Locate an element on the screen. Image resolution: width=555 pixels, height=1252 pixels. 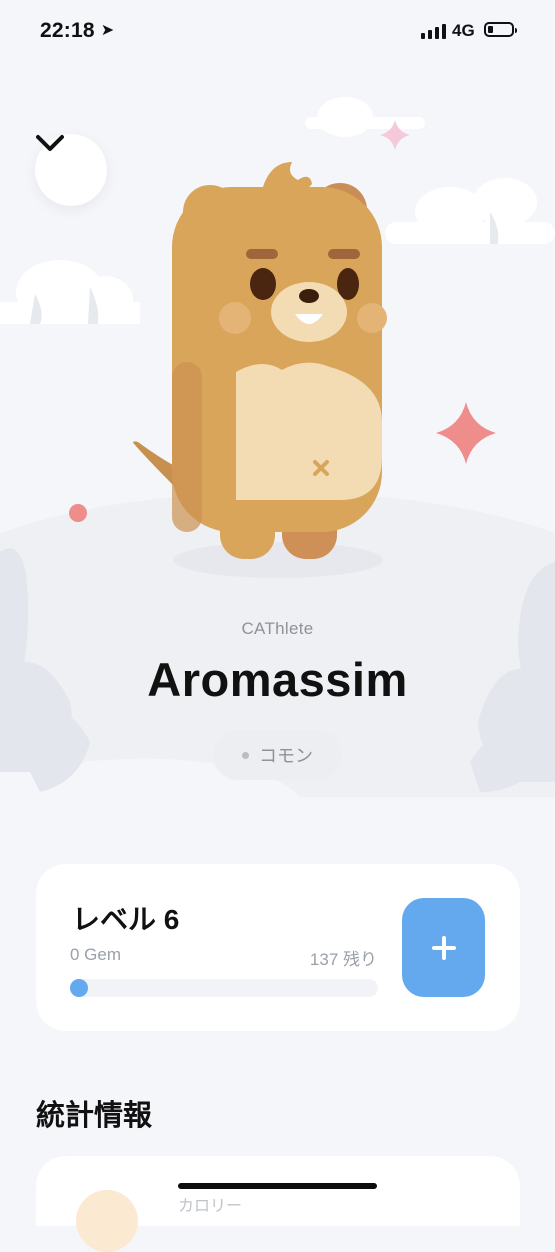
chevron-down-icon is located at coordinates (50, 143).